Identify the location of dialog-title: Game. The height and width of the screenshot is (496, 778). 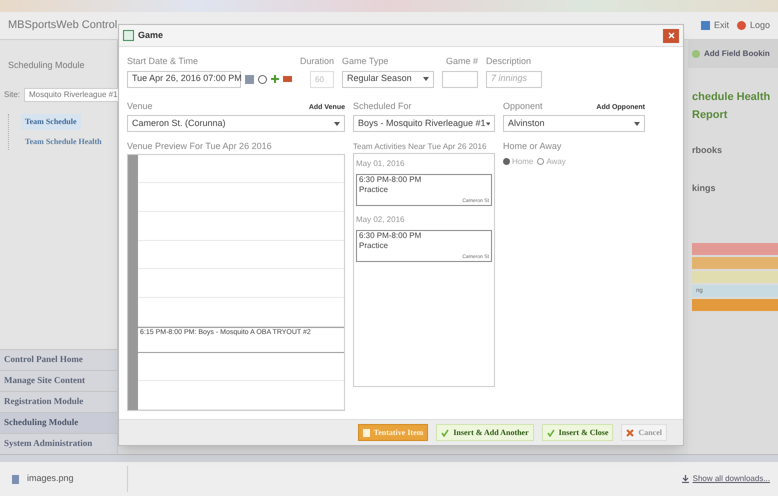
(151, 35).